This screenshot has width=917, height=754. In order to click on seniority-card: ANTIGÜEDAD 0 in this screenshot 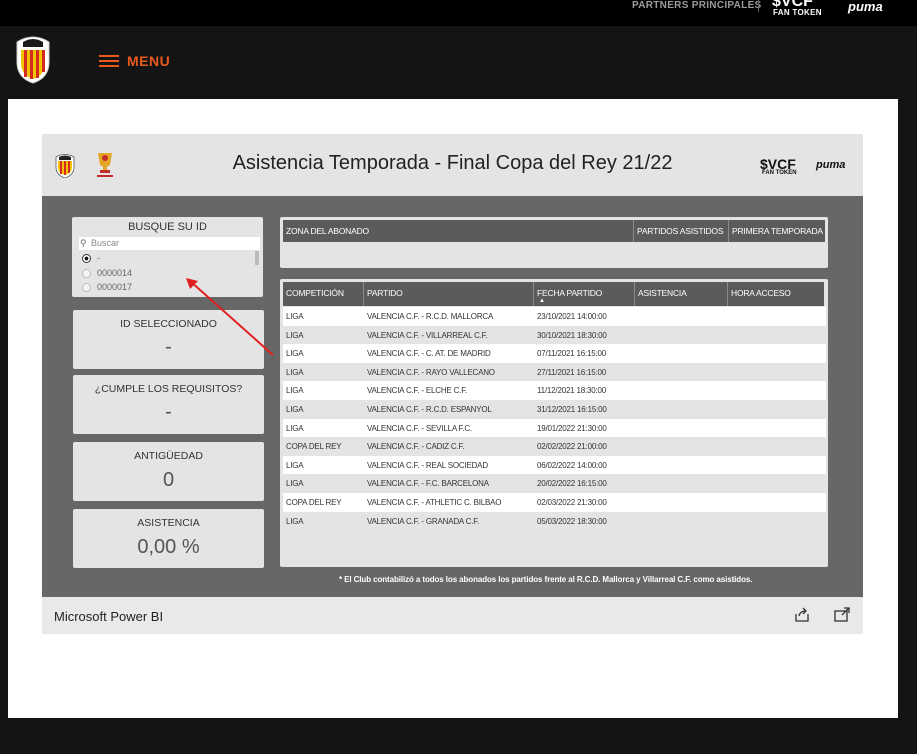, I will do `click(168, 471)`.